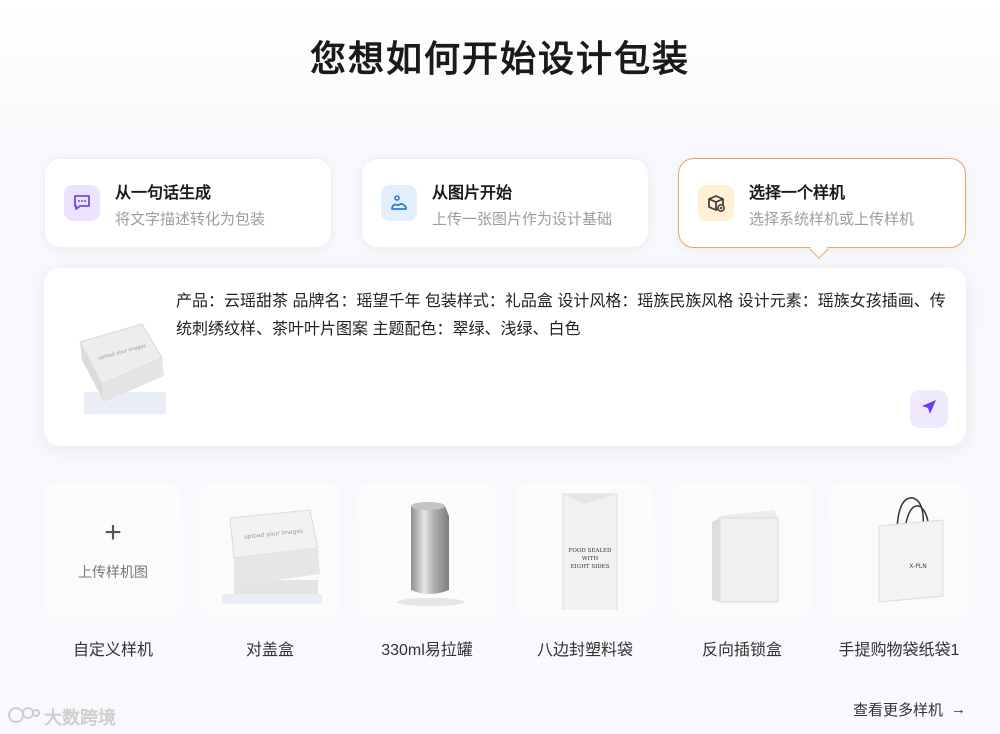 The height and width of the screenshot is (734, 1000). I want to click on sample-label: 330ml易拉罐, so click(427, 648).